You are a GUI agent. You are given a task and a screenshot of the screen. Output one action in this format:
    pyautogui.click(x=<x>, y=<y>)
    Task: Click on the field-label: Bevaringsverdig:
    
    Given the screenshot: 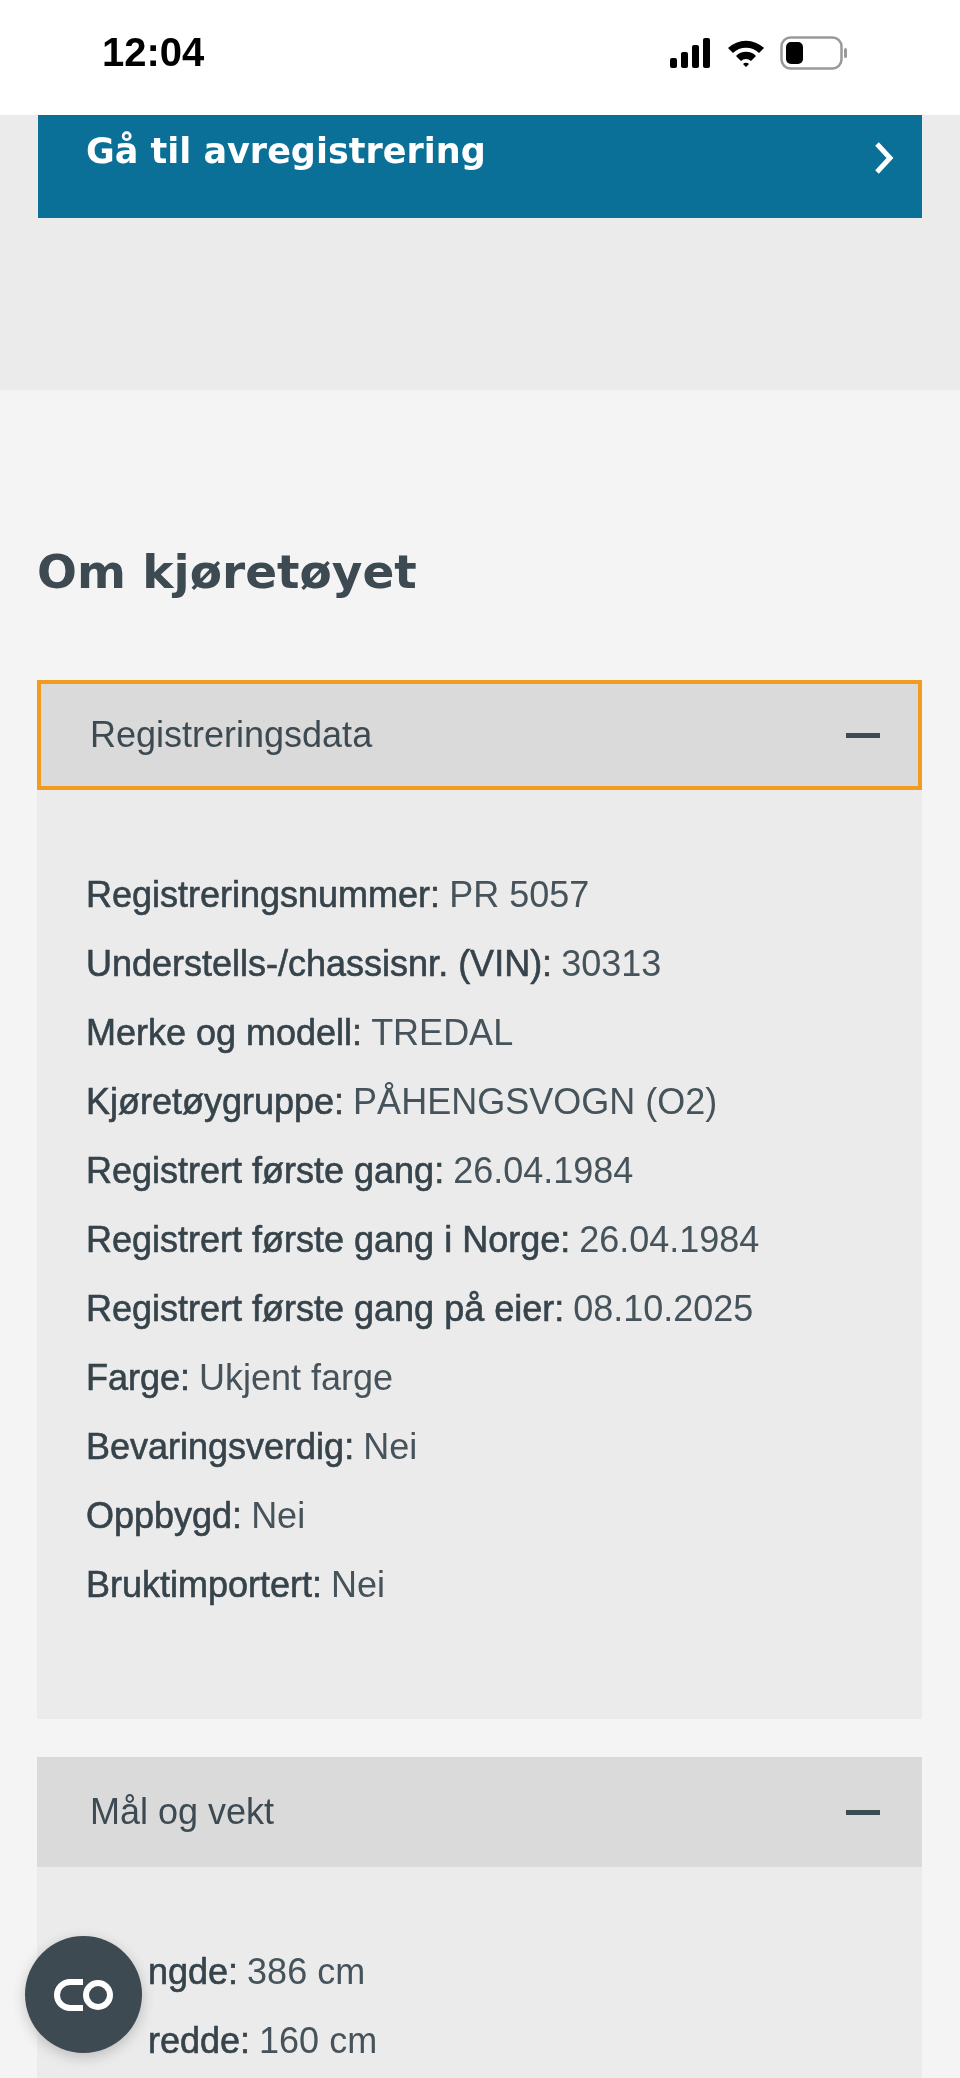 What is the action you would take?
    pyautogui.click(x=220, y=1446)
    